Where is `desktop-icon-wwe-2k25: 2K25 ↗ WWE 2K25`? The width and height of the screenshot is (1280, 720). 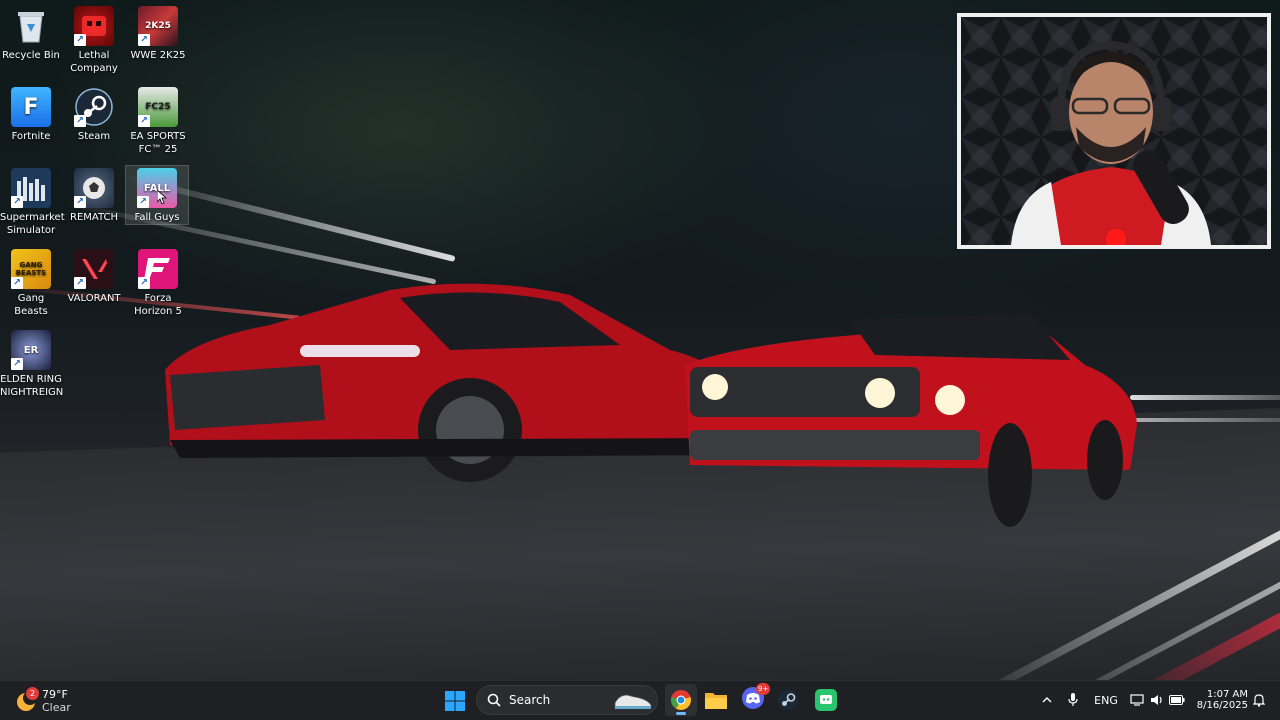
desktop-icon-wwe-2k25: 2K25 ↗ WWE 2K25 is located at coordinates (158, 34).